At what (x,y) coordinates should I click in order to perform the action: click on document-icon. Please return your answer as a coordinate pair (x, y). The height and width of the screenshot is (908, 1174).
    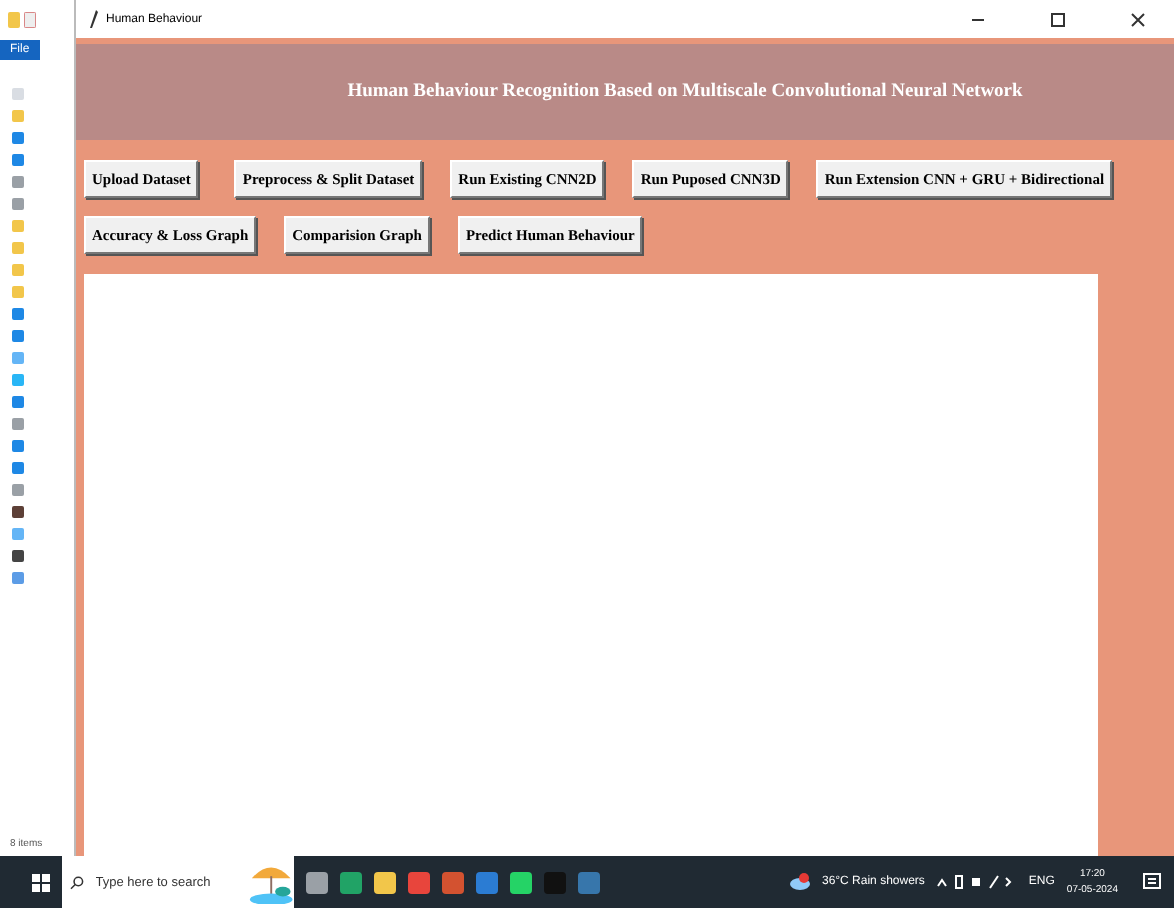
    Looking at the image, I should click on (30, 20).